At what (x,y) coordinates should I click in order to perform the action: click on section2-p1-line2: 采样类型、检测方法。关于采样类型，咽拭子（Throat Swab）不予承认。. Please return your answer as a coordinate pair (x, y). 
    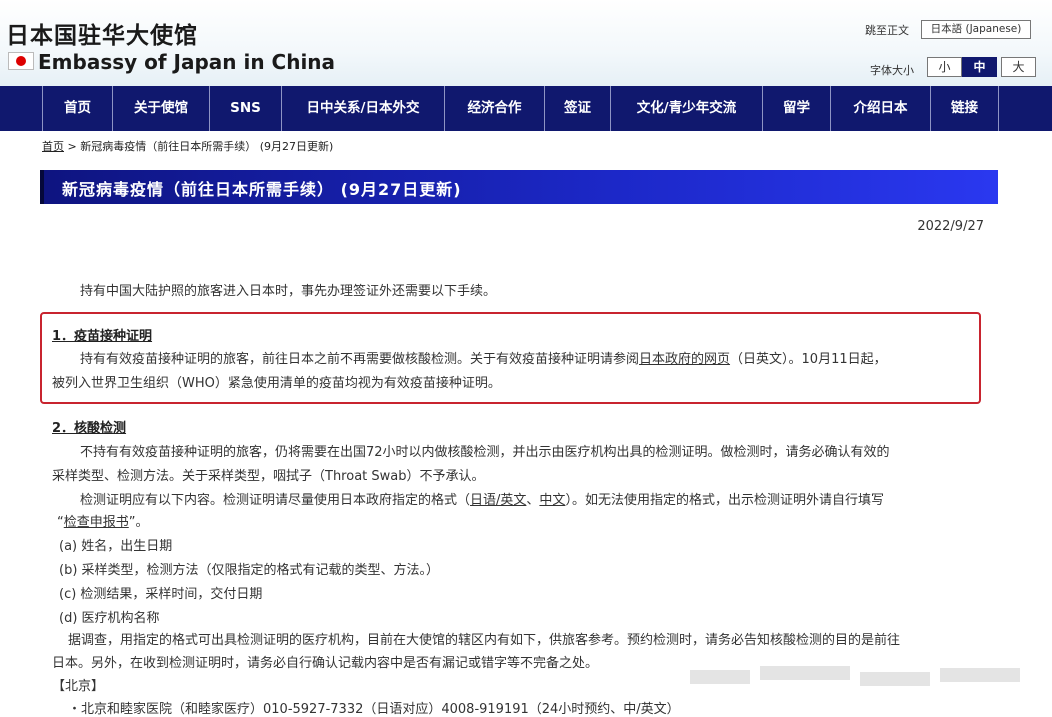
    Looking at the image, I should click on (268, 476).